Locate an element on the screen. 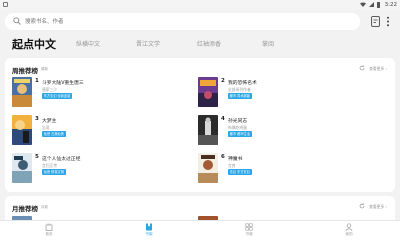 This screenshot has height=240, width=400. book-author: 言良 is located at coordinates (232, 165).